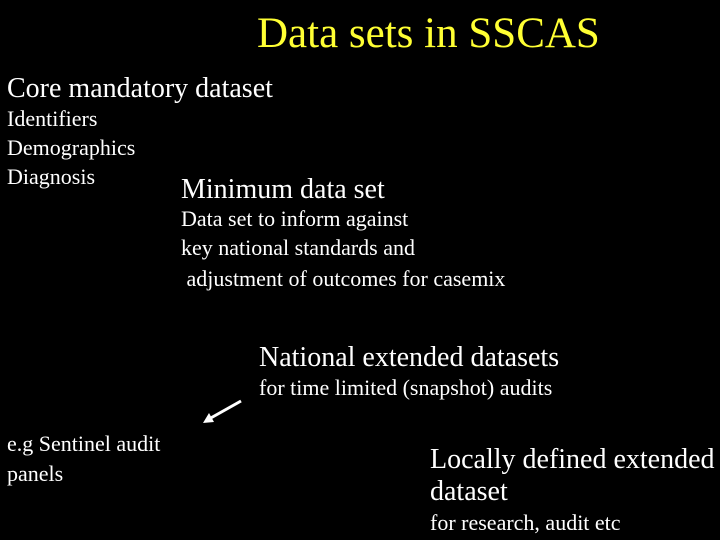 The image size is (720, 540). I want to click on national-extended-subtext: for time limited (snapshot) audits, so click(406, 387).